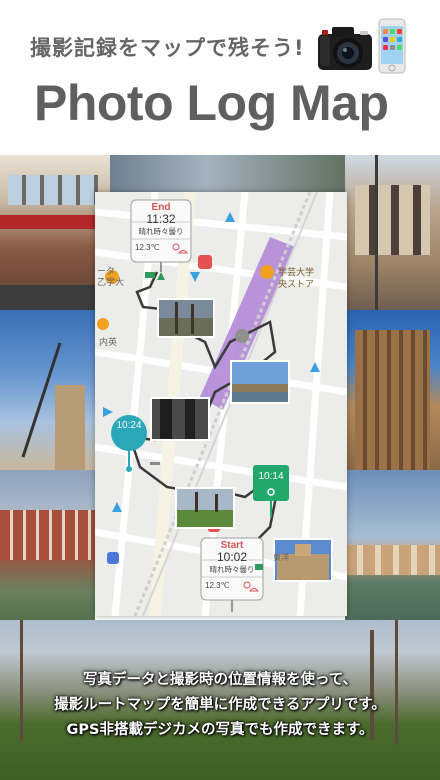 The height and width of the screenshot is (780, 440). What do you see at coordinates (205, 262) in the screenshot?
I see `poi-icon-red` at bounding box center [205, 262].